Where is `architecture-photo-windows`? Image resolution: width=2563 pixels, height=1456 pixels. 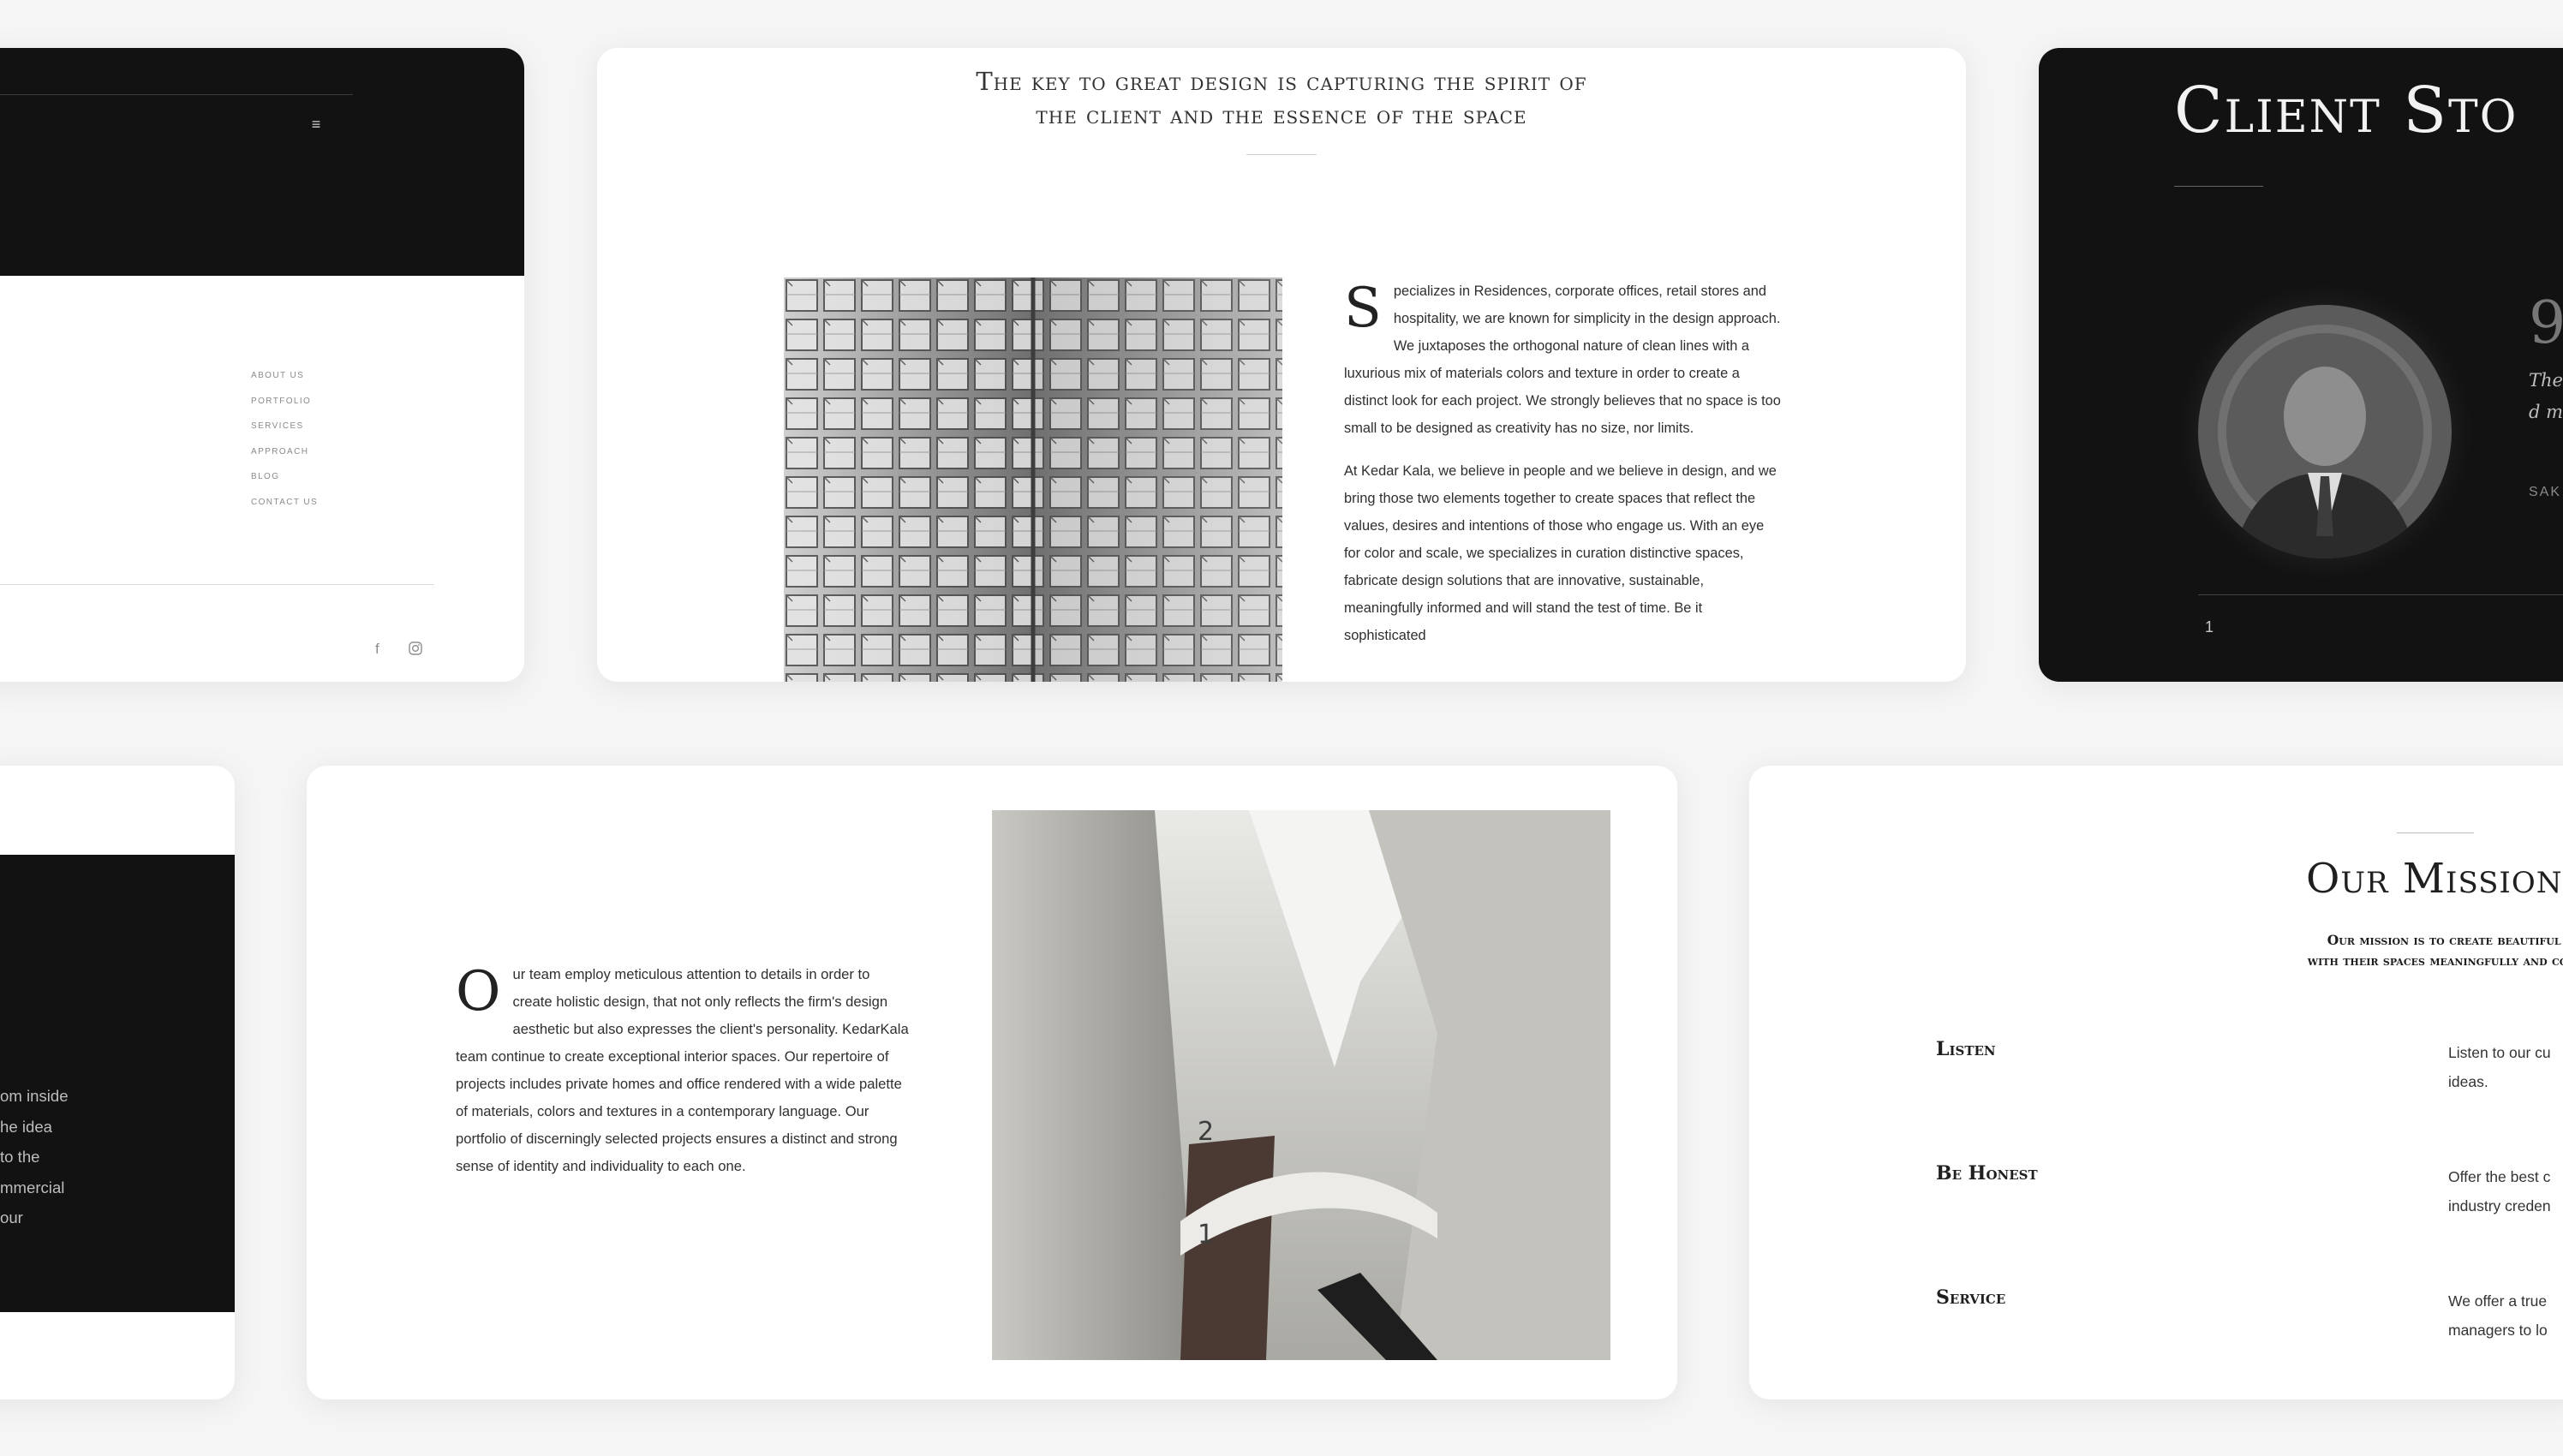
architecture-photo-windows is located at coordinates (1033, 480).